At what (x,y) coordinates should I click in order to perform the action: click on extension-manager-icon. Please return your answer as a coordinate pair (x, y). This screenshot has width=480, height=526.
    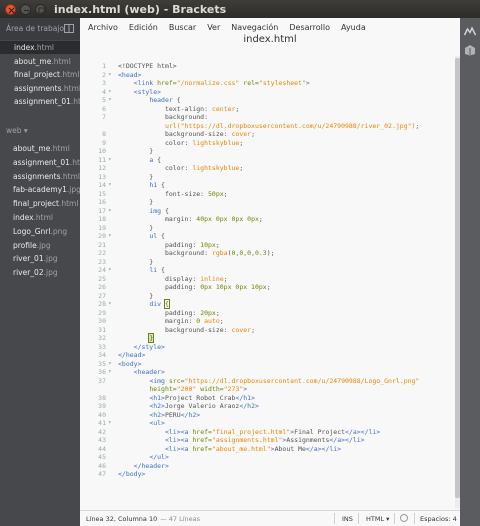
    Looking at the image, I should click on (470, 50).